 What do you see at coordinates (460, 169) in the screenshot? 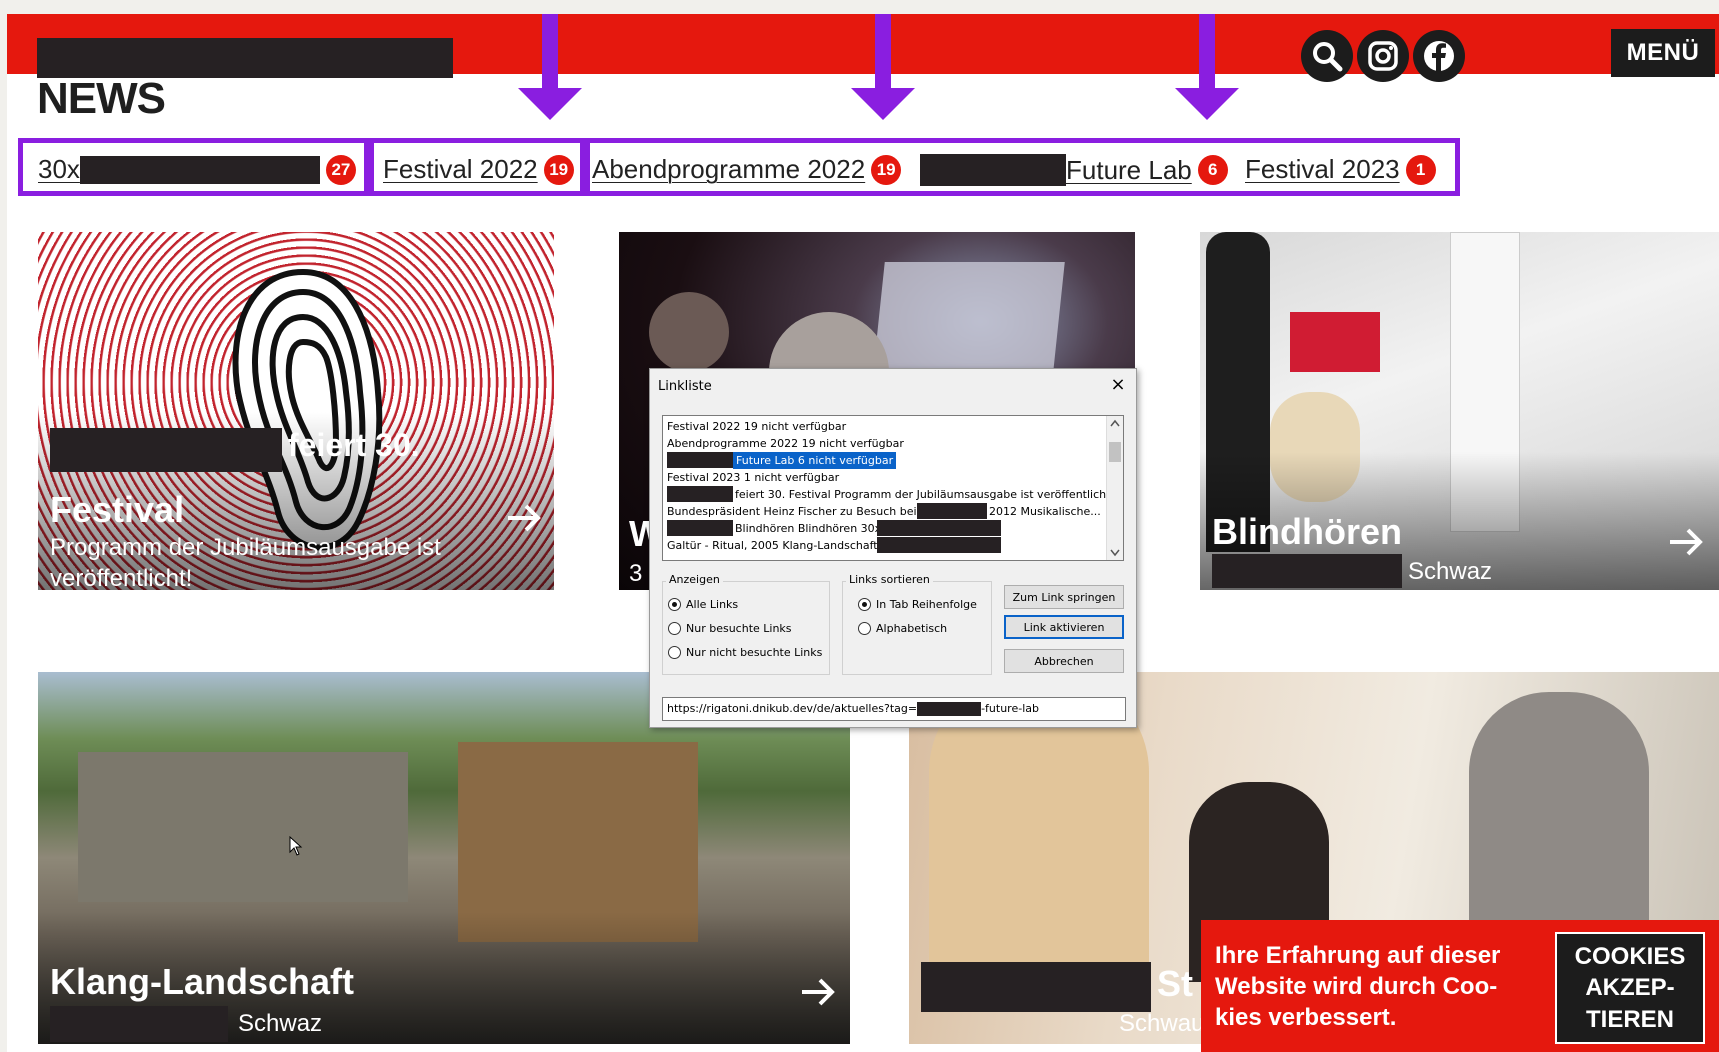
I see `tag-label: Festival 2022` at bounding box center [460, 169].